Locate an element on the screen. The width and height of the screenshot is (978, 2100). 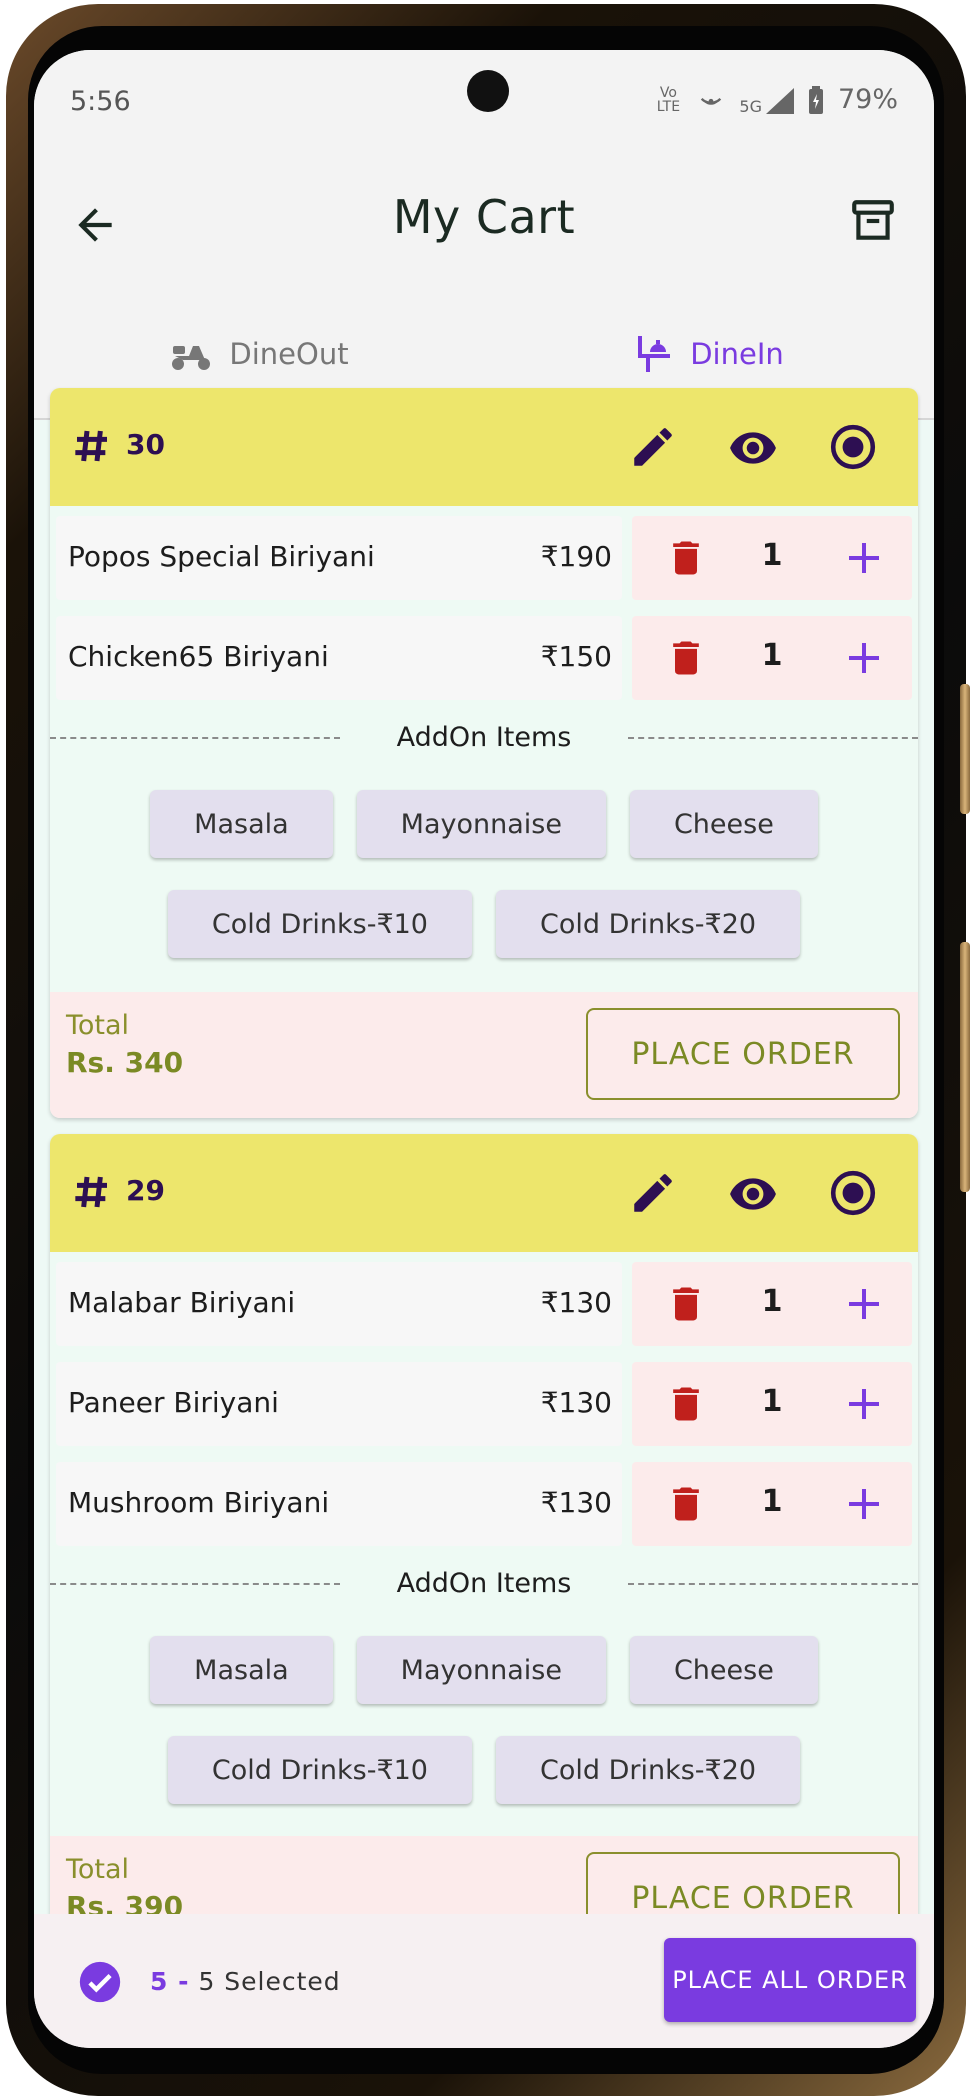
item-price: ₹150 is located at coordinates (576, 656).